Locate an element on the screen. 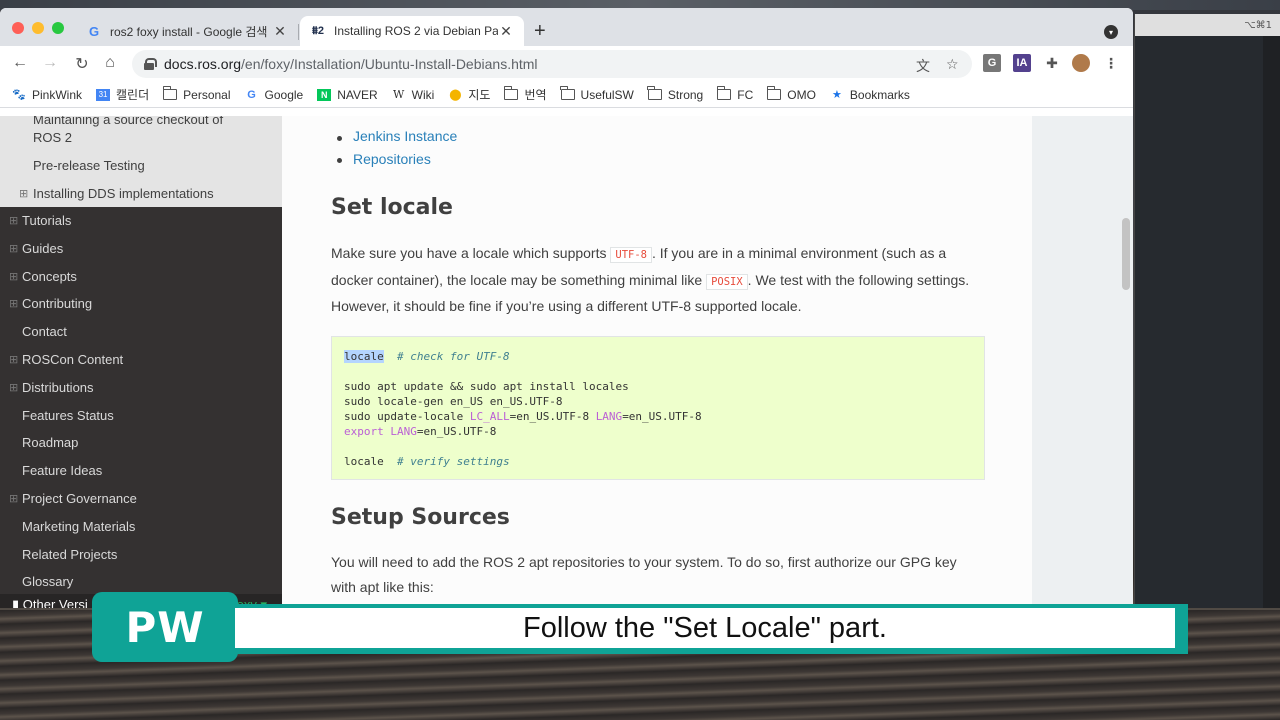 This screenshot has height=720, width=1280. sidebar-item-project-governance: Project Governance is located at coordinates (79, 498).